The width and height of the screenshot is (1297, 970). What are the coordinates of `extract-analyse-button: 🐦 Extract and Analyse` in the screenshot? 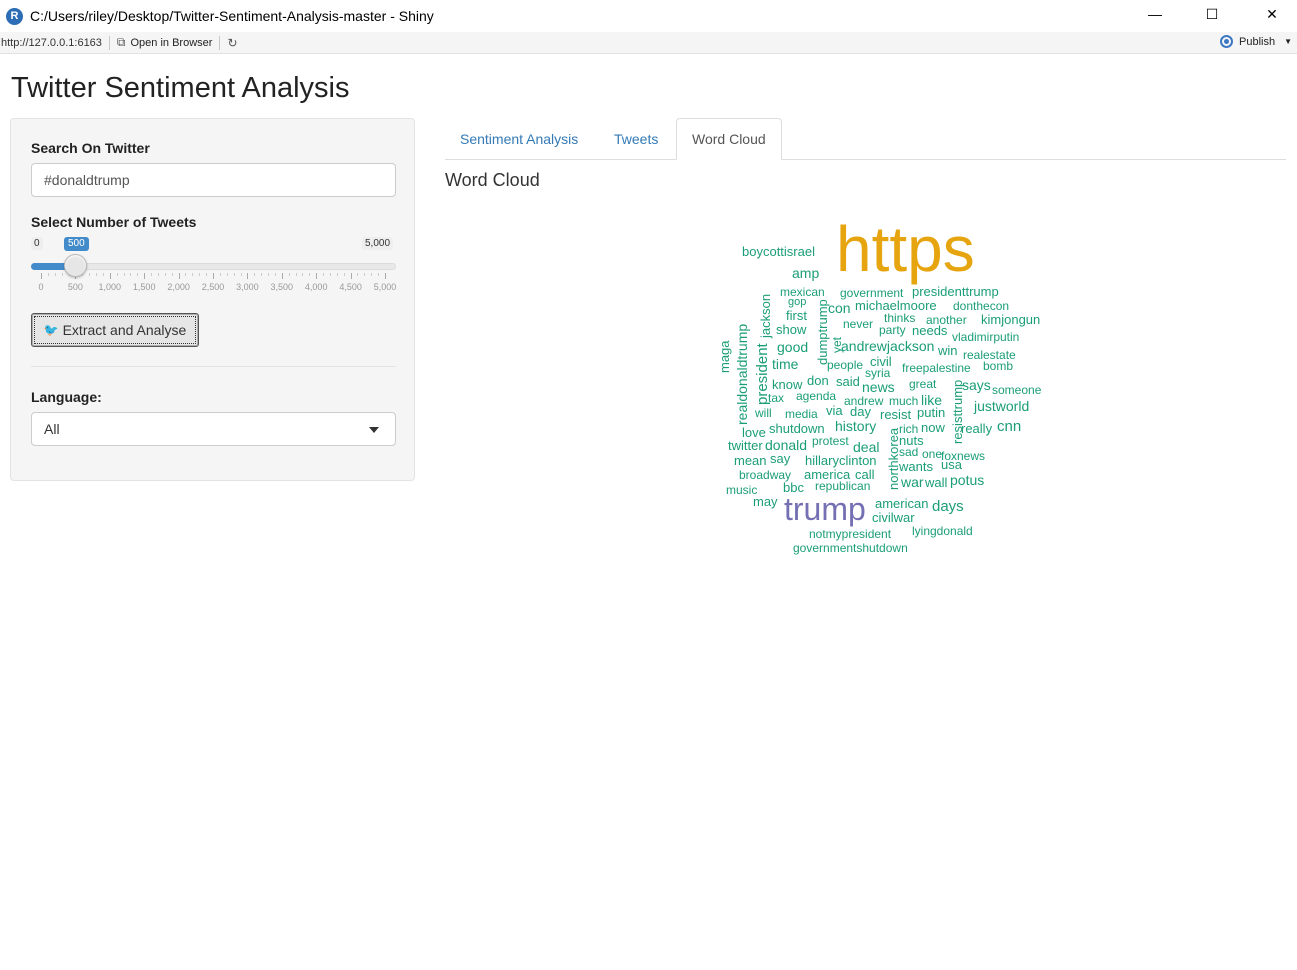 It's located at (115, 330).